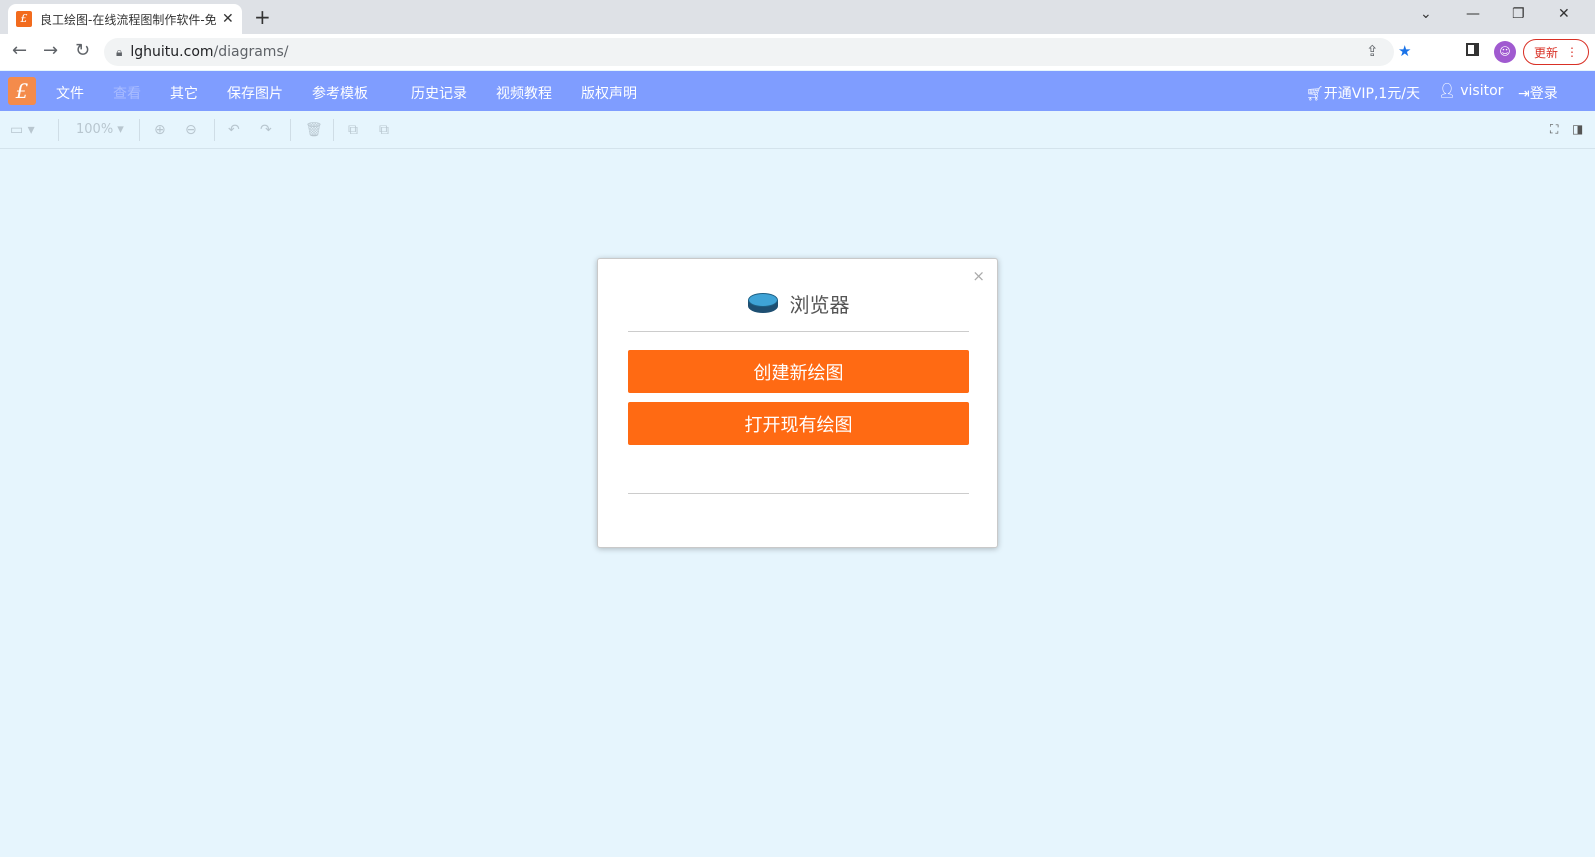 Image resolution: width=1595 pixels, height=857 pixels. I want to click on diagram-toolbar: ▭ ▾ 100% ▾ ⊕ ⊖ ↶ ↷ 🗑︎ ⧉ ⧉ ⛶ ◨, so click(797, 130).